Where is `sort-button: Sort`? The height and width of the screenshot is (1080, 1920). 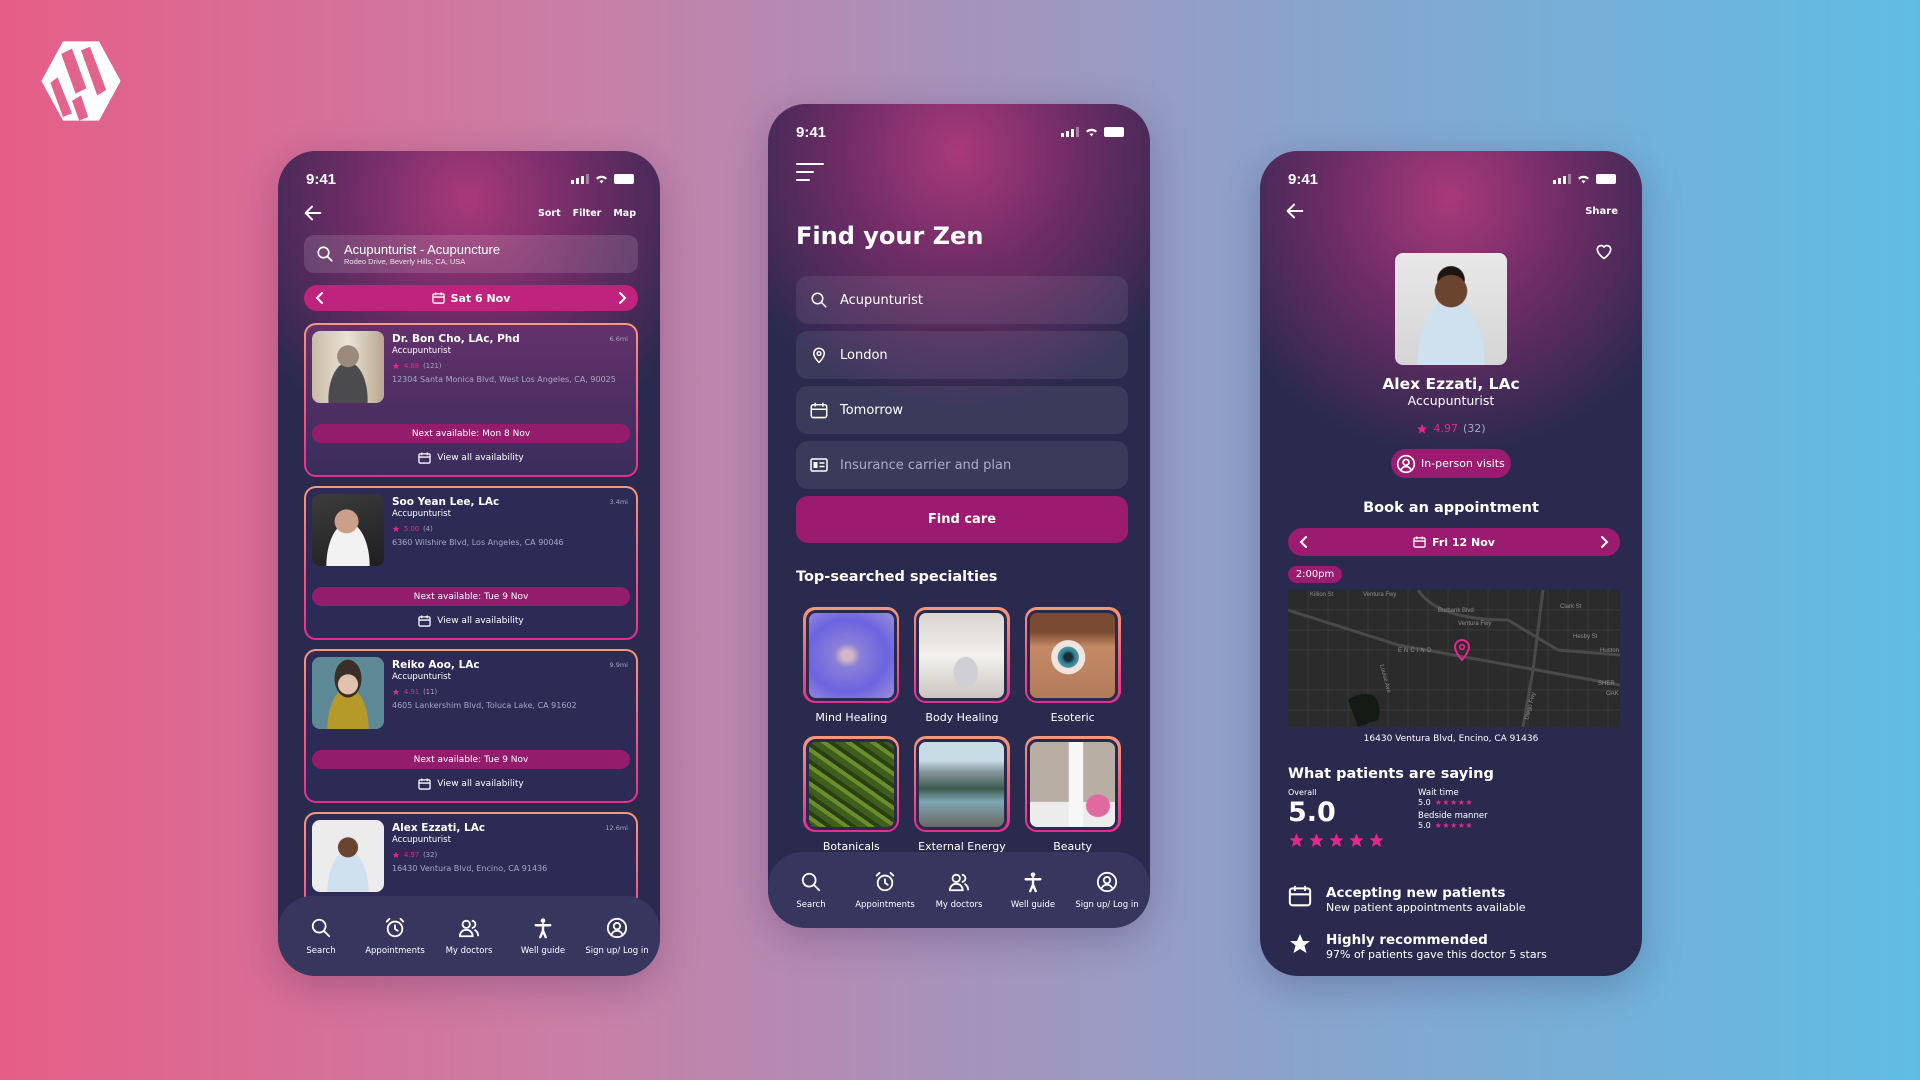
sort-button: Sort is located at coordinates (549, 213).